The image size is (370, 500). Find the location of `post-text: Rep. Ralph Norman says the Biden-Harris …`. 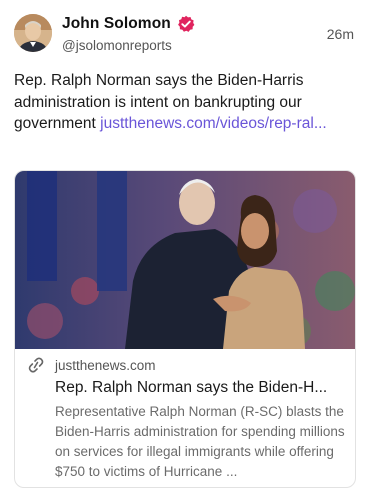

post-text: Rep. Ralph Norman says the Biden-Harris … is located at coordinates (182, 102).